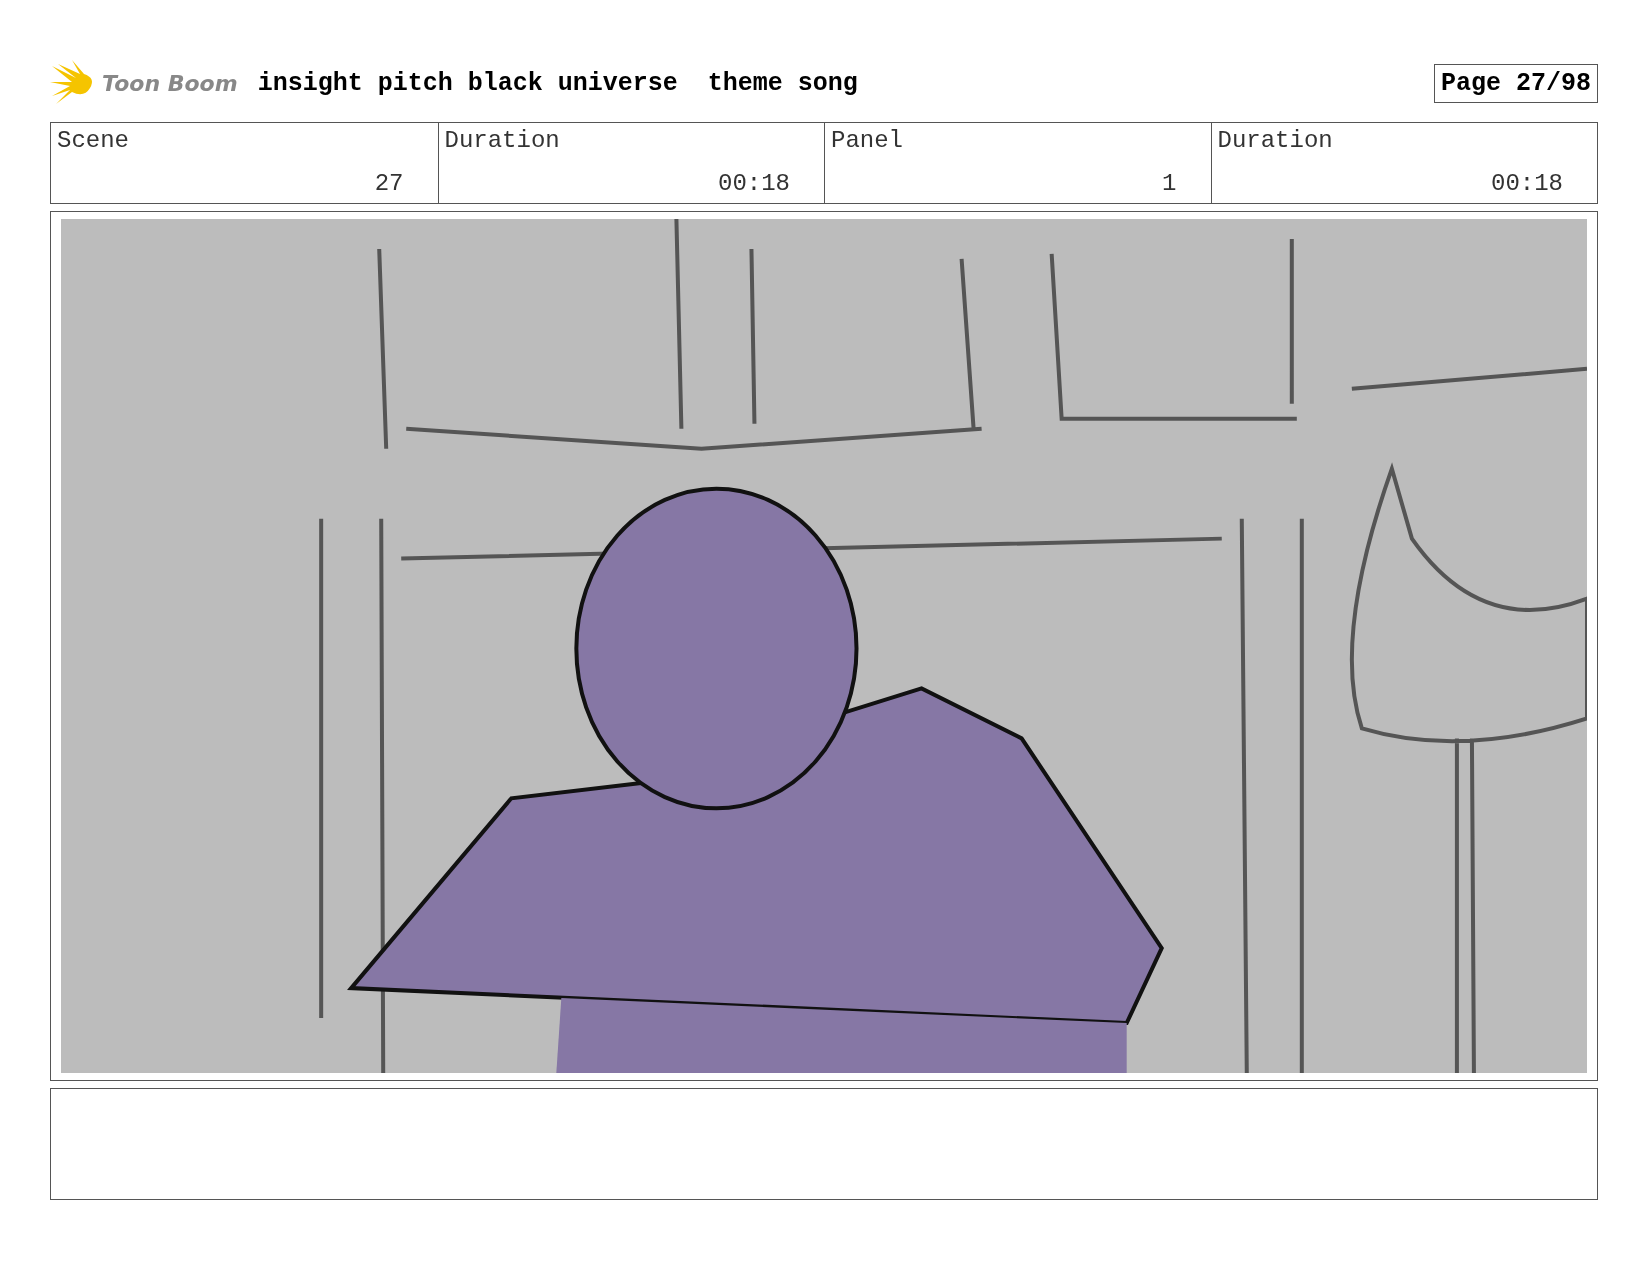 The image size is (1650, 1275). What do you see at coordinates (389, 183) in the screenshot?
I see `field-value: 27` at bounding box center [389, 183].